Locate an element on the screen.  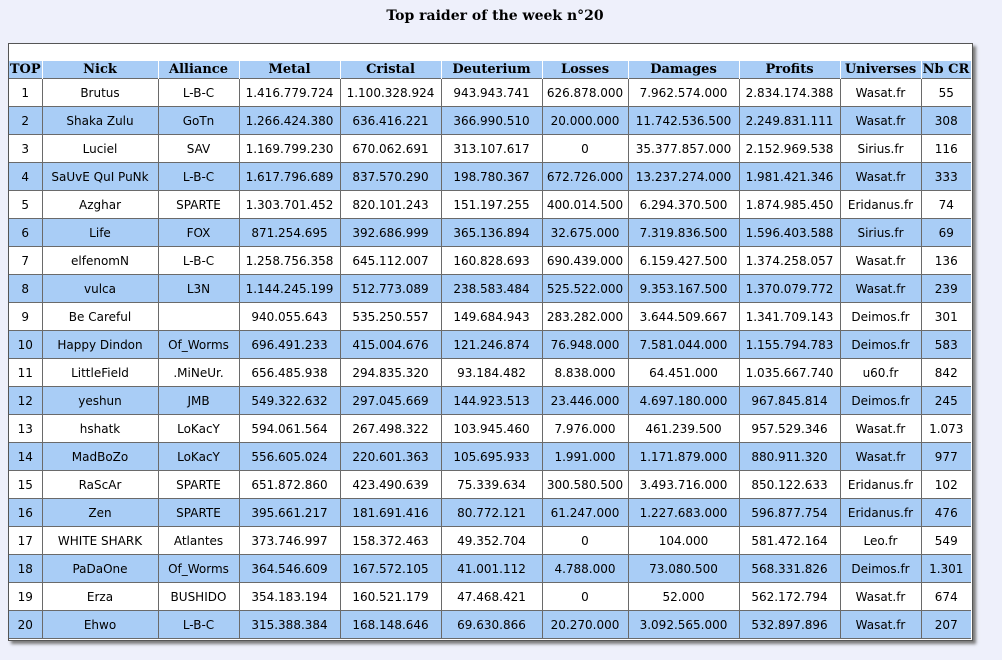
cell-nb-cr: 69 is located at coordinates (945, 232).